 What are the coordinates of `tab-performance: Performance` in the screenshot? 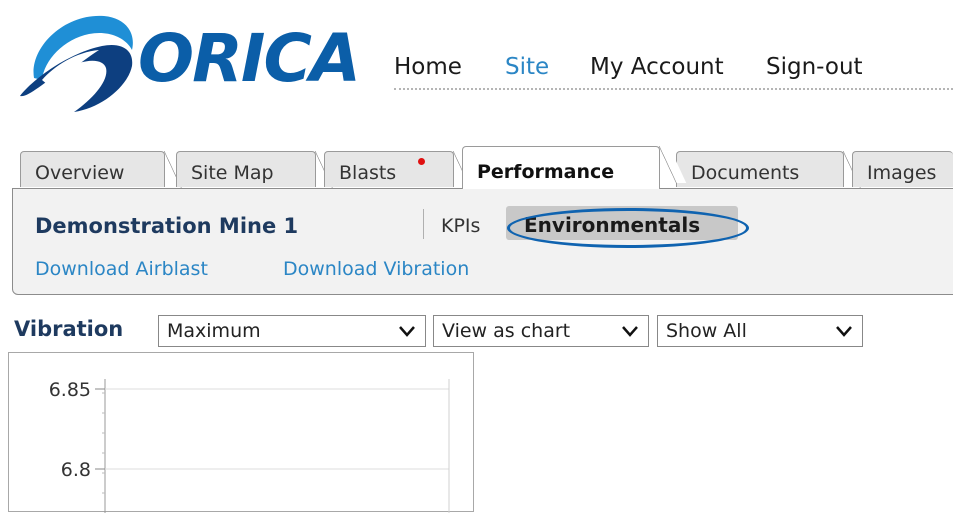 It's located at (574, 167).